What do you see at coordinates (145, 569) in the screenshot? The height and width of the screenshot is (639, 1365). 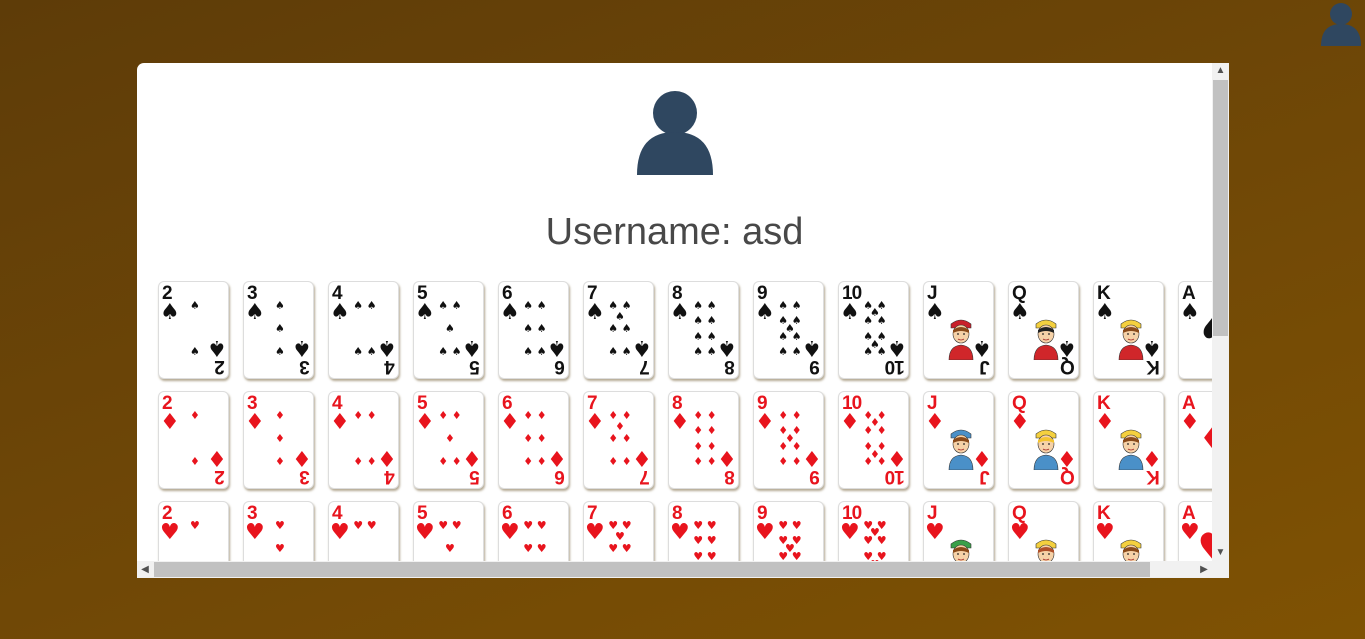 I see `scroll-left-icon: ◀` at bounding box center [145, 569].